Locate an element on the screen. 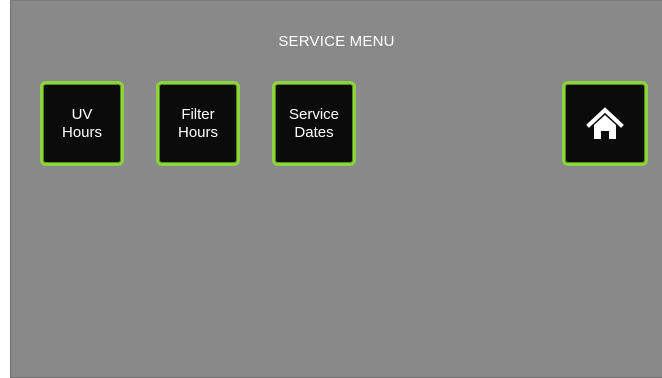 Image resolution: width=662 pixels, height=378 pixels. uv-hours-button: UV Hours is located at coordinates (82, 123).